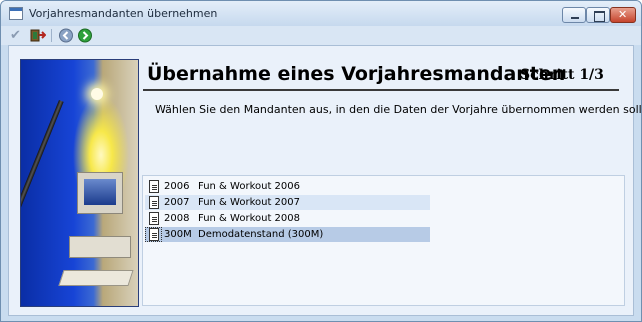  What do you see at coordinates (123, 13) in the screenshot?
I see `window-title: Vorjahresmandanten übernehmen` at bounding box center [123, 13].